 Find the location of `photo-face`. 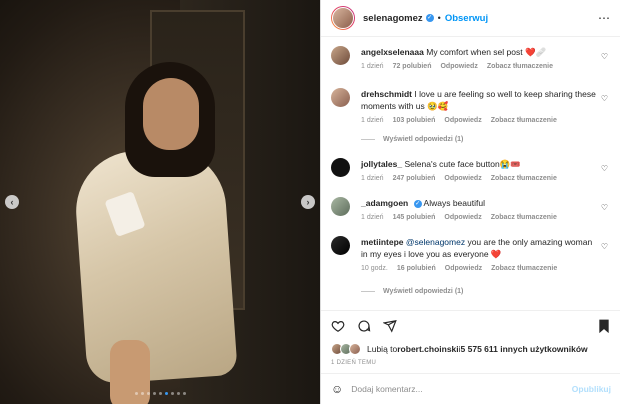

photo-face is located at coordinates (171, 114).